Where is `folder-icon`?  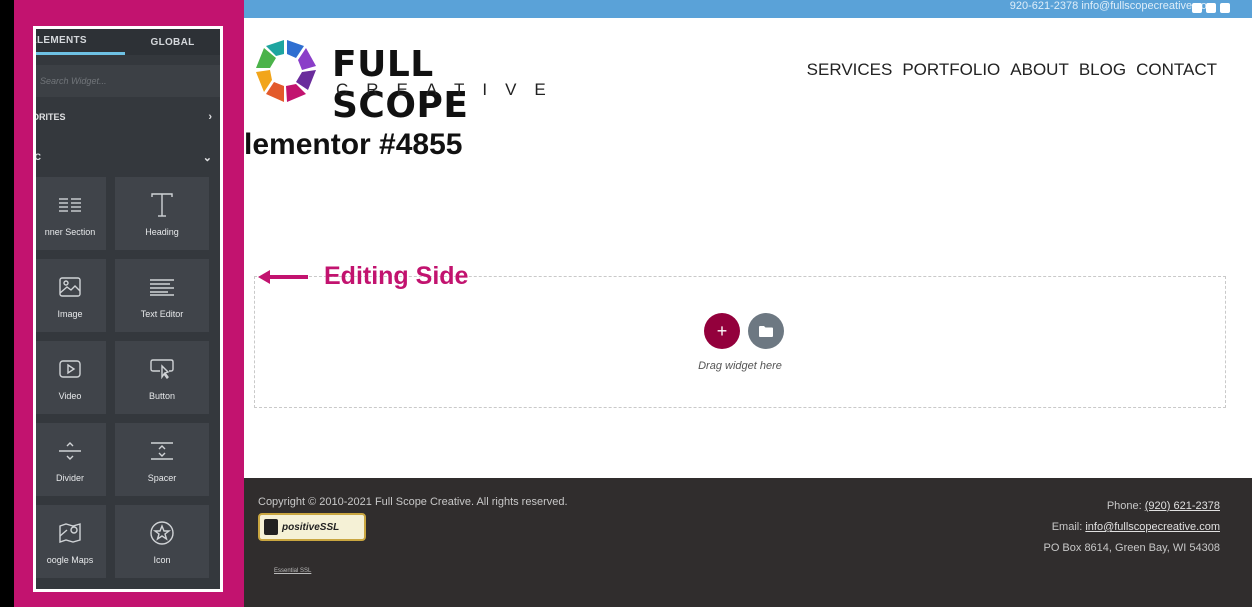
folder-icon is located at coordinates (766, 331).